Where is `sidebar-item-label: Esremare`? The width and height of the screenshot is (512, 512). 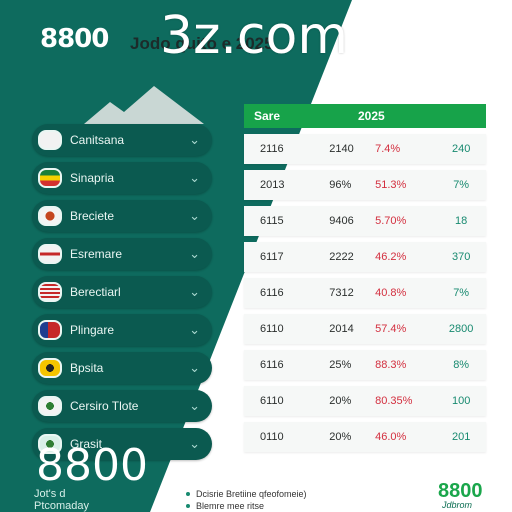
sidebar-item-label: Esremare is located at coordinates (96, 254).